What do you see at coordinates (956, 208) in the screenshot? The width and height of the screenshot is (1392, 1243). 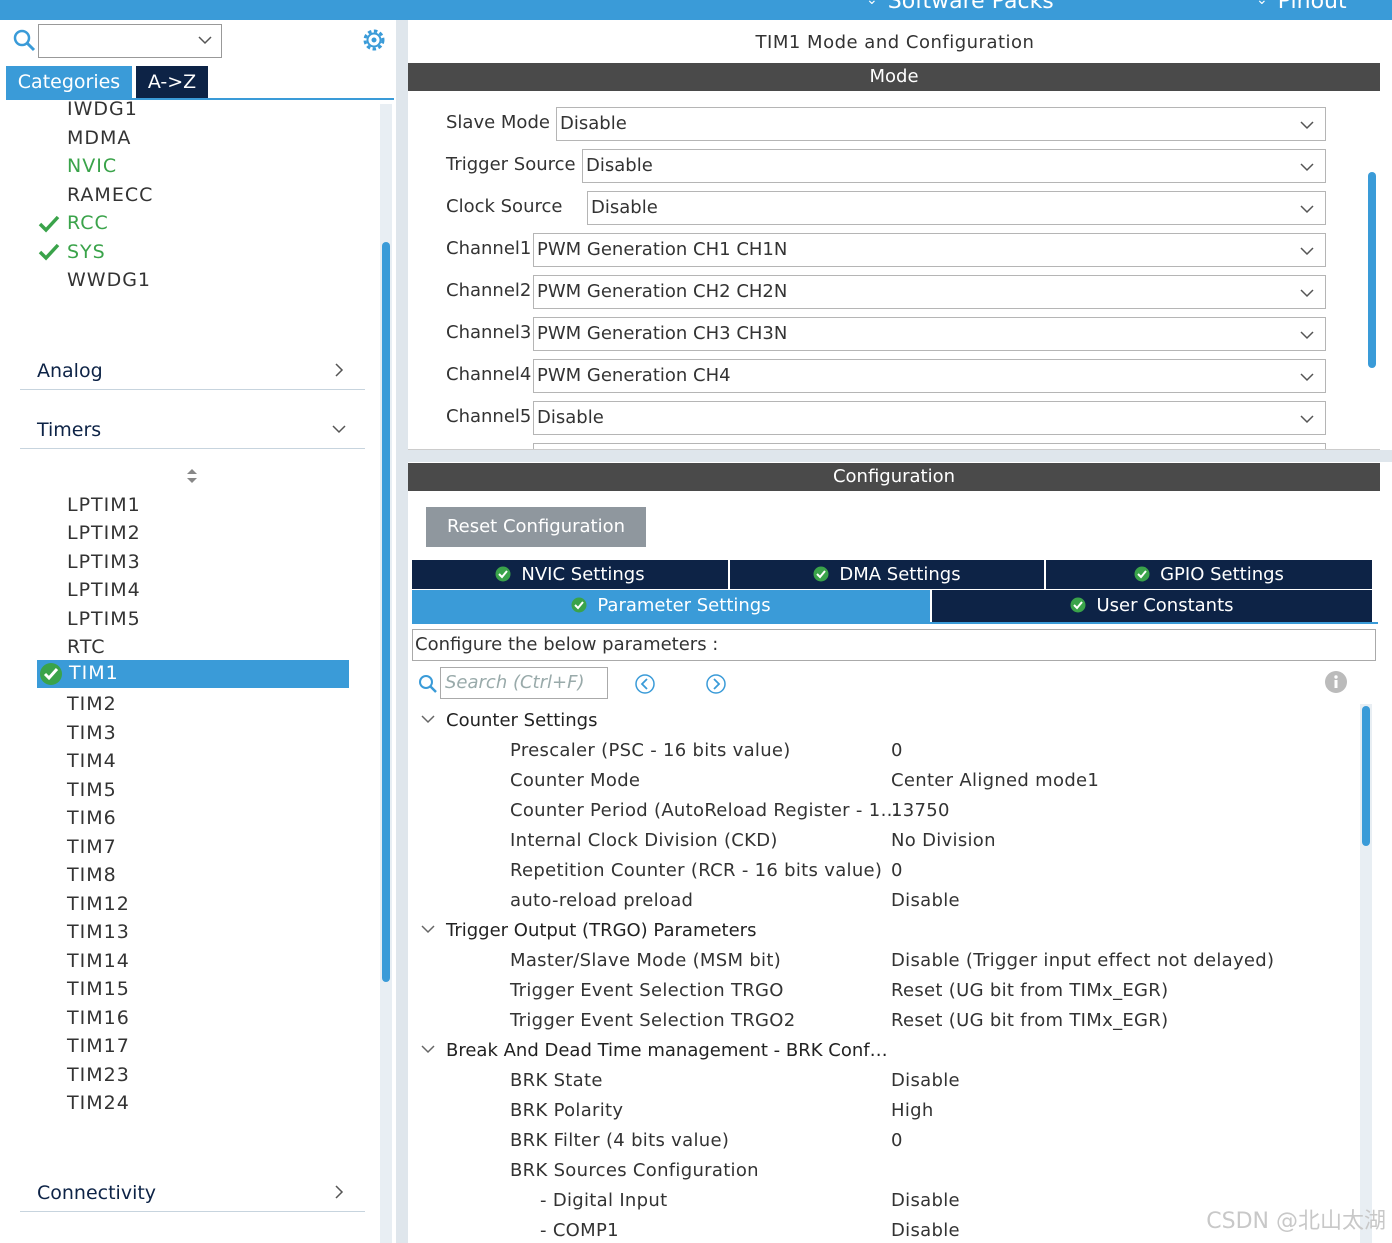 I see `clock-source-dropdown: Disable` at bounding box center [956, 208].